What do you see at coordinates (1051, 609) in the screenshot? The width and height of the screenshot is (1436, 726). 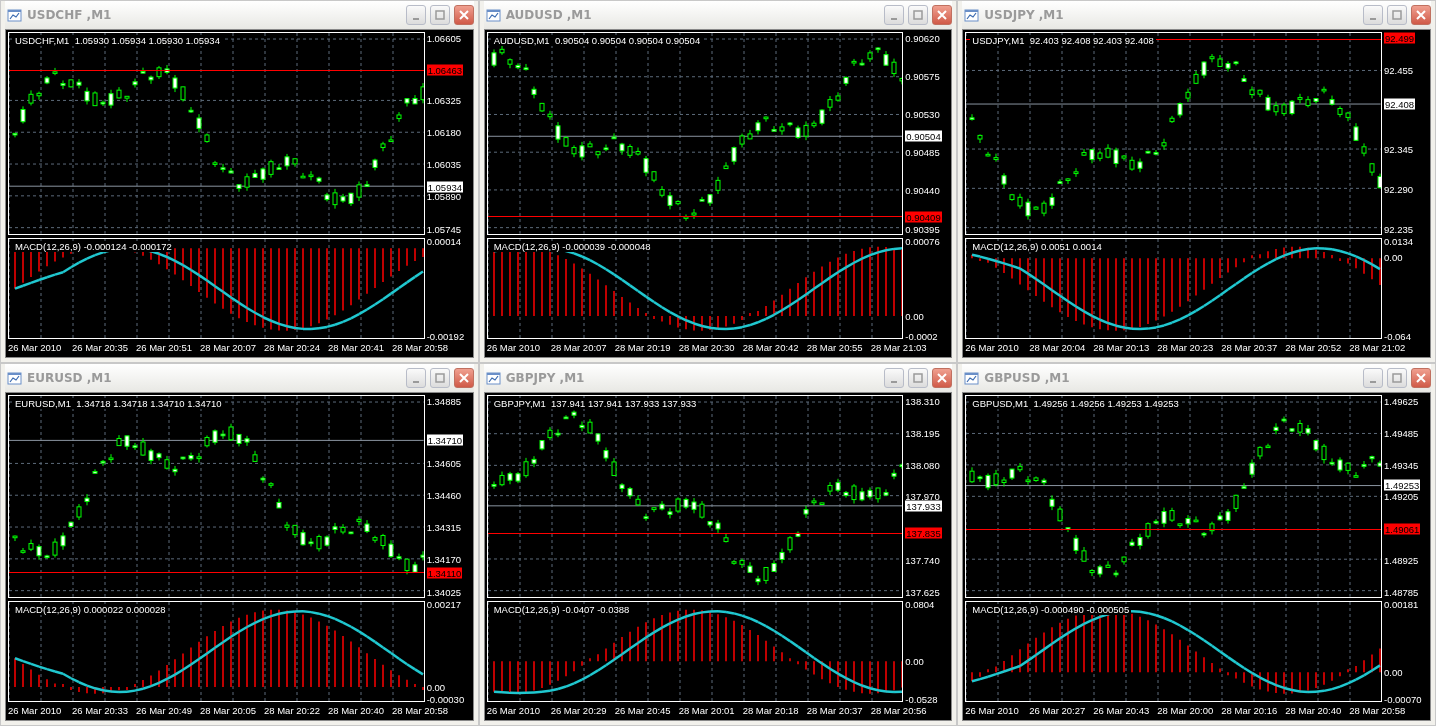 I see `macd-legend: MACD(12,26,9) -0.000490 -0.000505` at bounding box center [1051, 609].